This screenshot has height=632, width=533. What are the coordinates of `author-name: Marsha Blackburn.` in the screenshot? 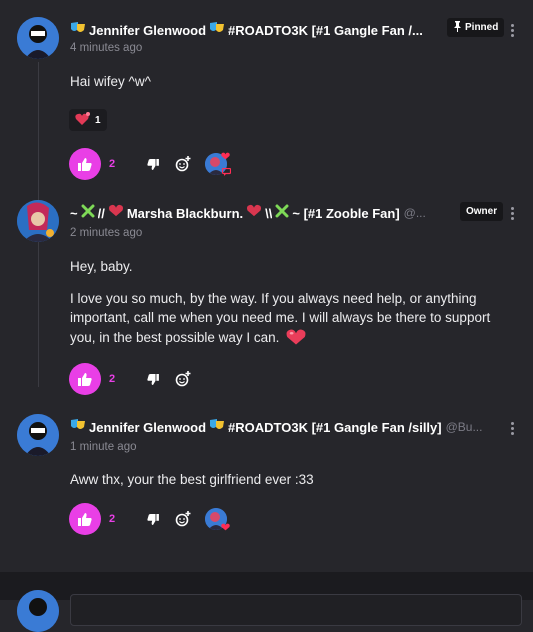 It's located at (185, 213).